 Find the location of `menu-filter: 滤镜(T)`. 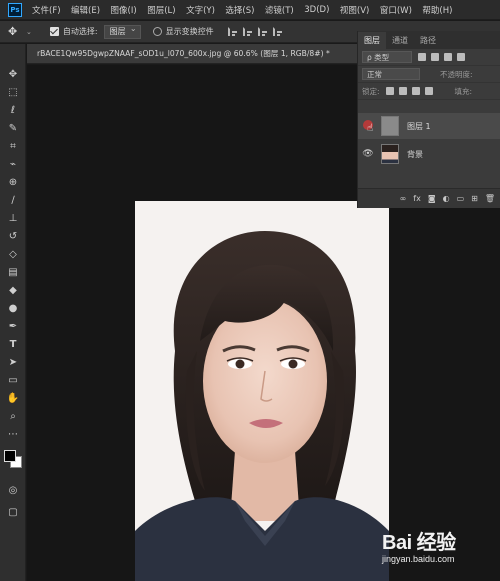

menu-filter: 滤镜(T) is located at coordinates (279, 10).